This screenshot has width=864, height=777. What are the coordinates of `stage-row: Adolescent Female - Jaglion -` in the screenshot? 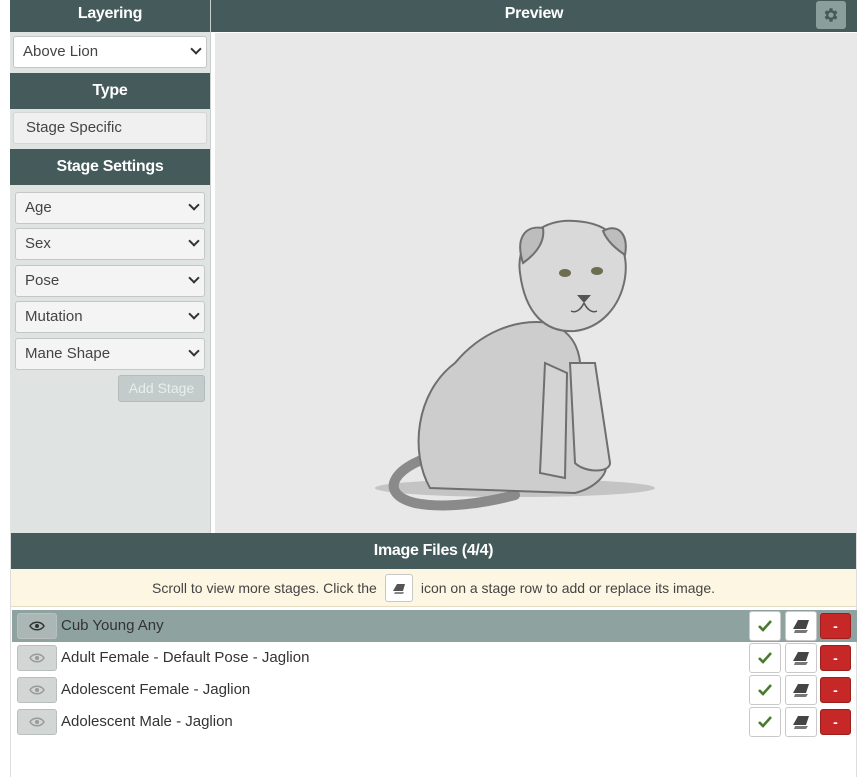 It's located at (434, 690).